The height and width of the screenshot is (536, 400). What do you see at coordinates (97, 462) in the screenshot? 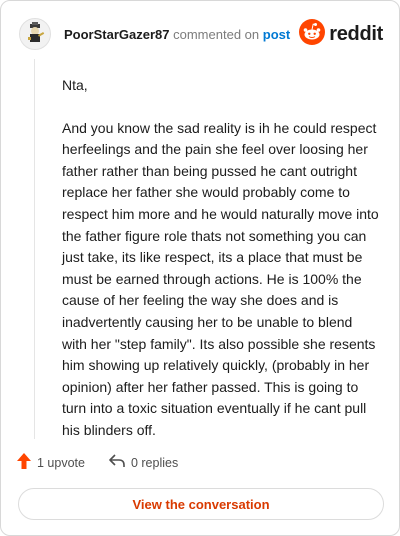
I see `comment-footer: 1 upvote 0 replies` at bounding box center [97, 462].